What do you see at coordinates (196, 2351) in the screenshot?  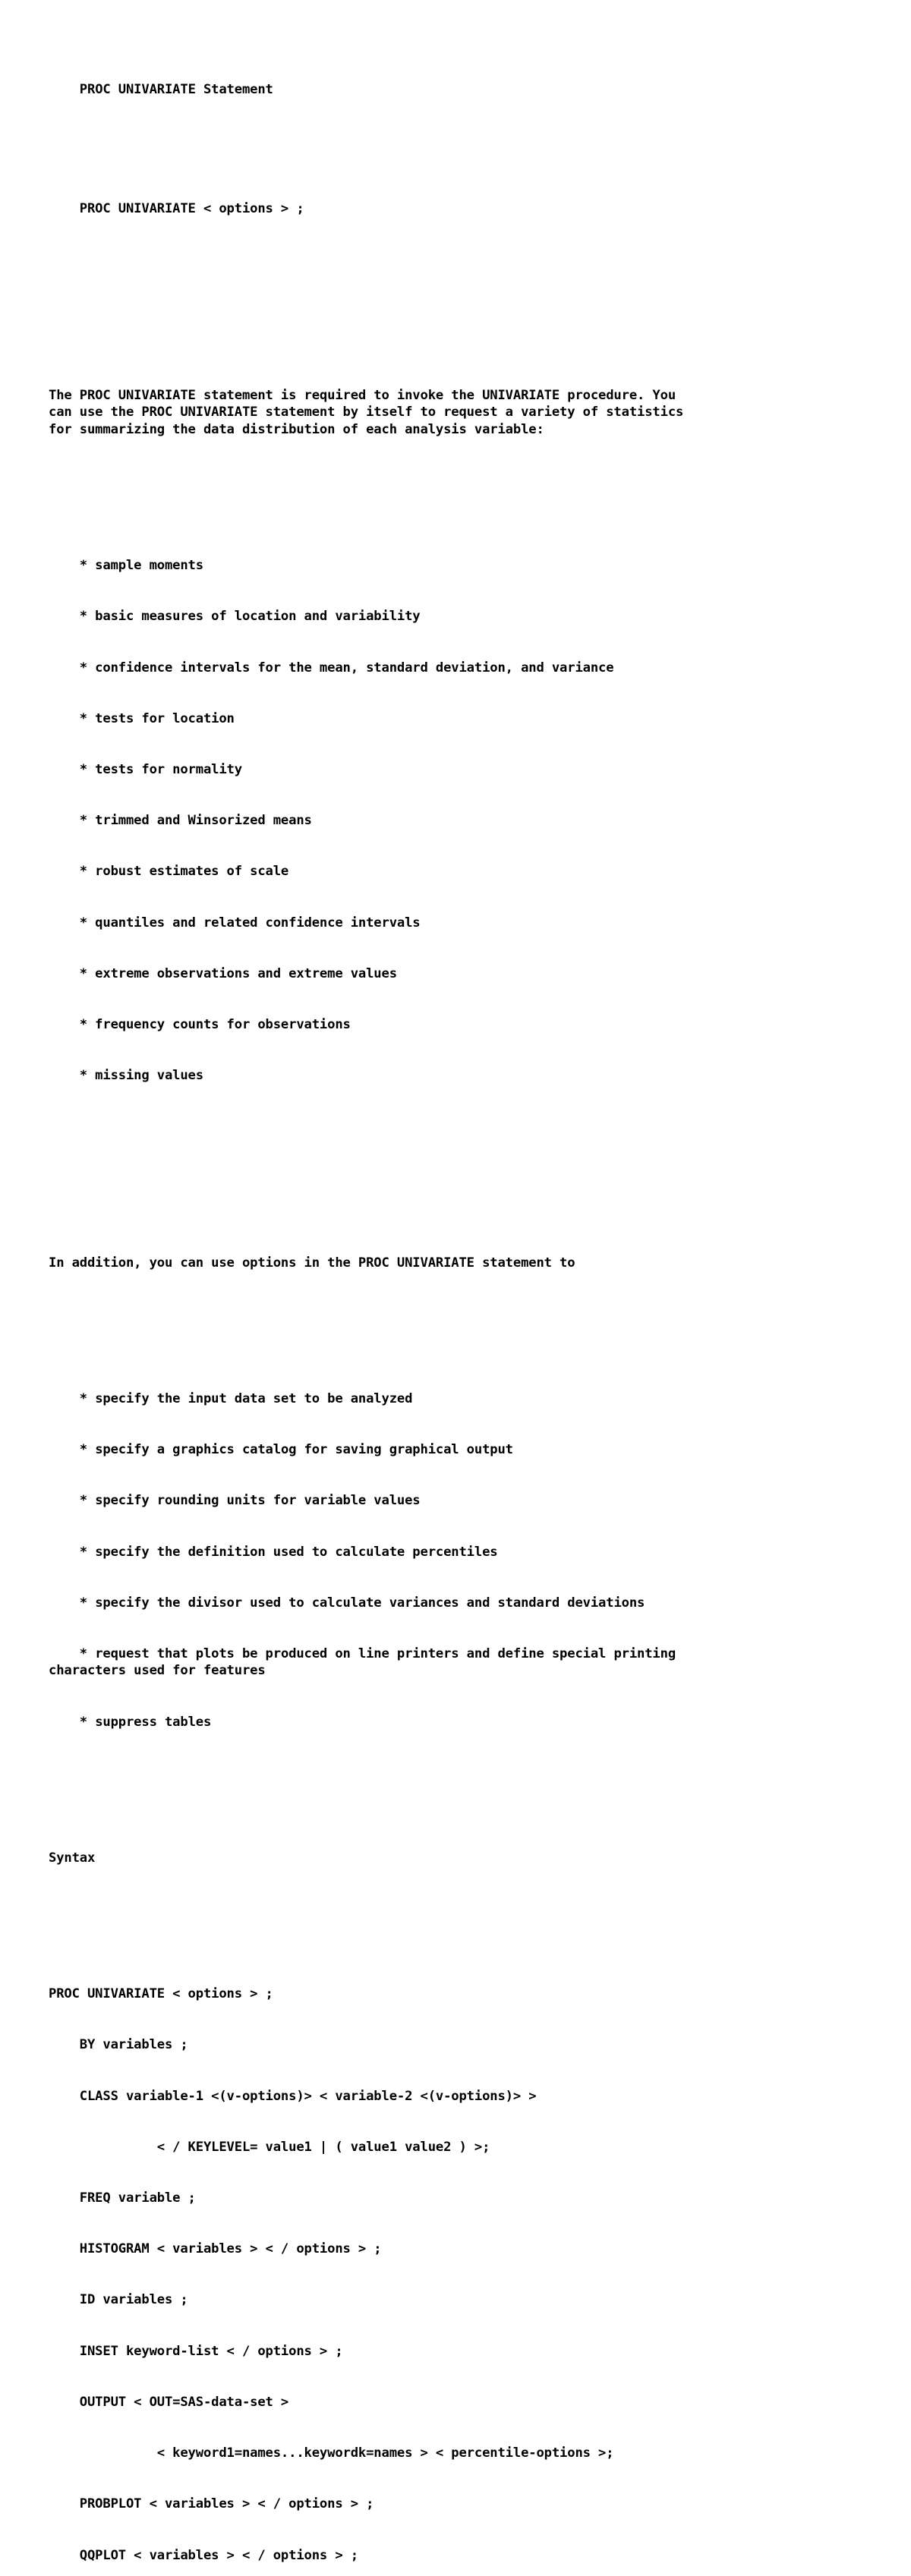 I see `syntax-line-inset: INSET keyword-list < / options > ;` at bounding box center [196, 2351].